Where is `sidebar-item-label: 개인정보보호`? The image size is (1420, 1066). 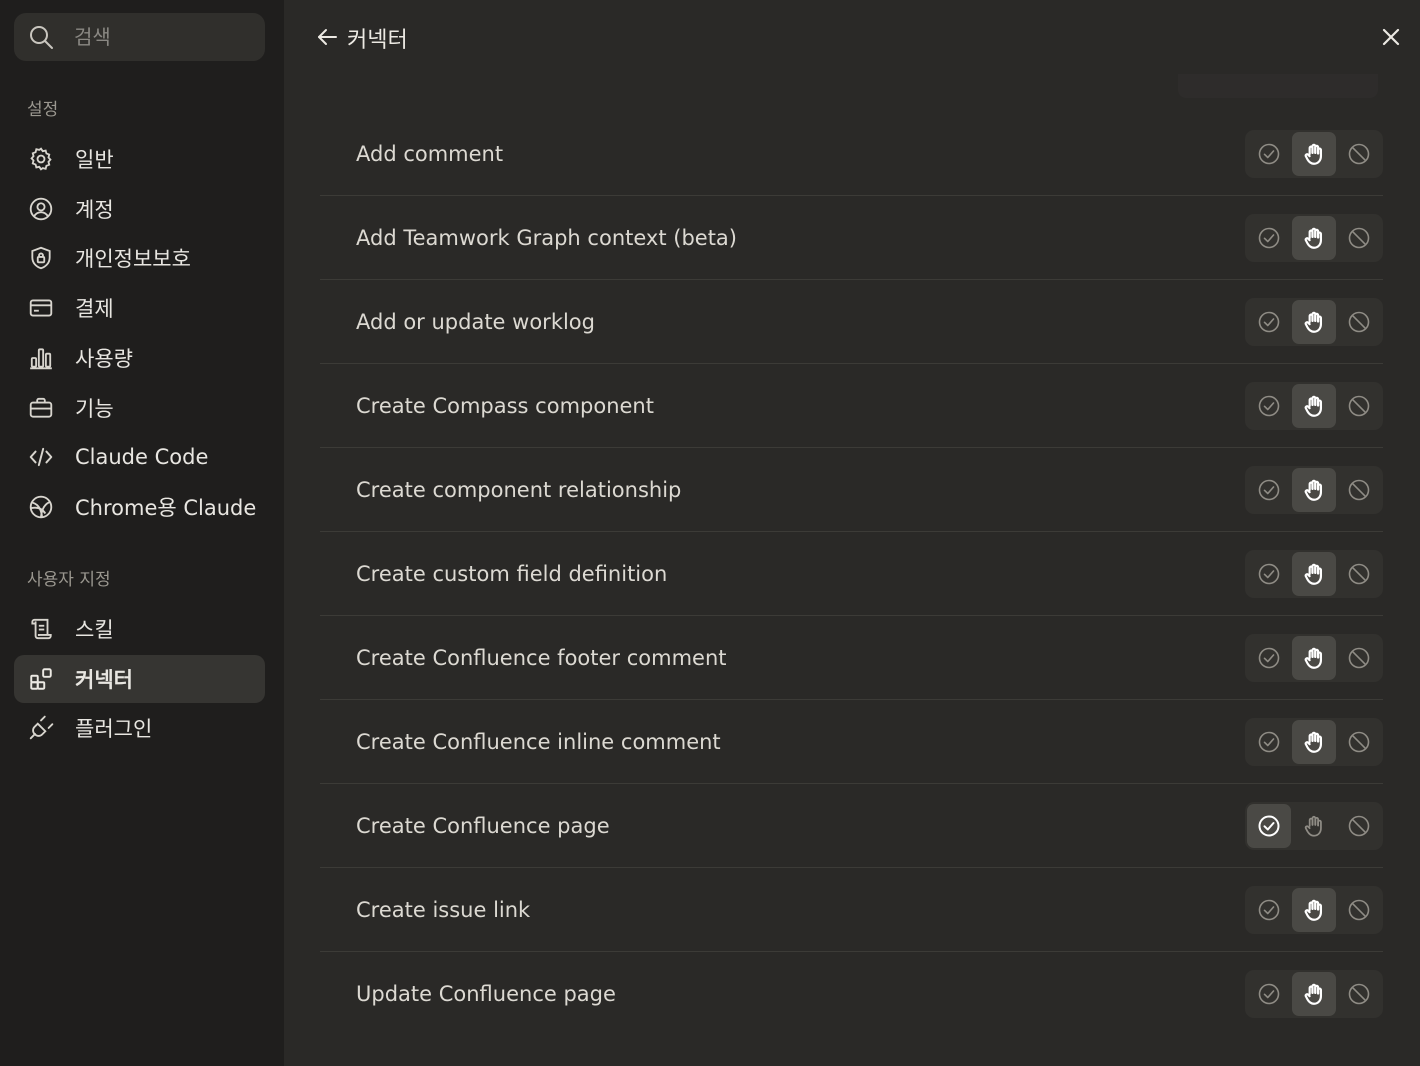 sidebar-item-label: 개인정보보호 is located at coordinates (133, 259).